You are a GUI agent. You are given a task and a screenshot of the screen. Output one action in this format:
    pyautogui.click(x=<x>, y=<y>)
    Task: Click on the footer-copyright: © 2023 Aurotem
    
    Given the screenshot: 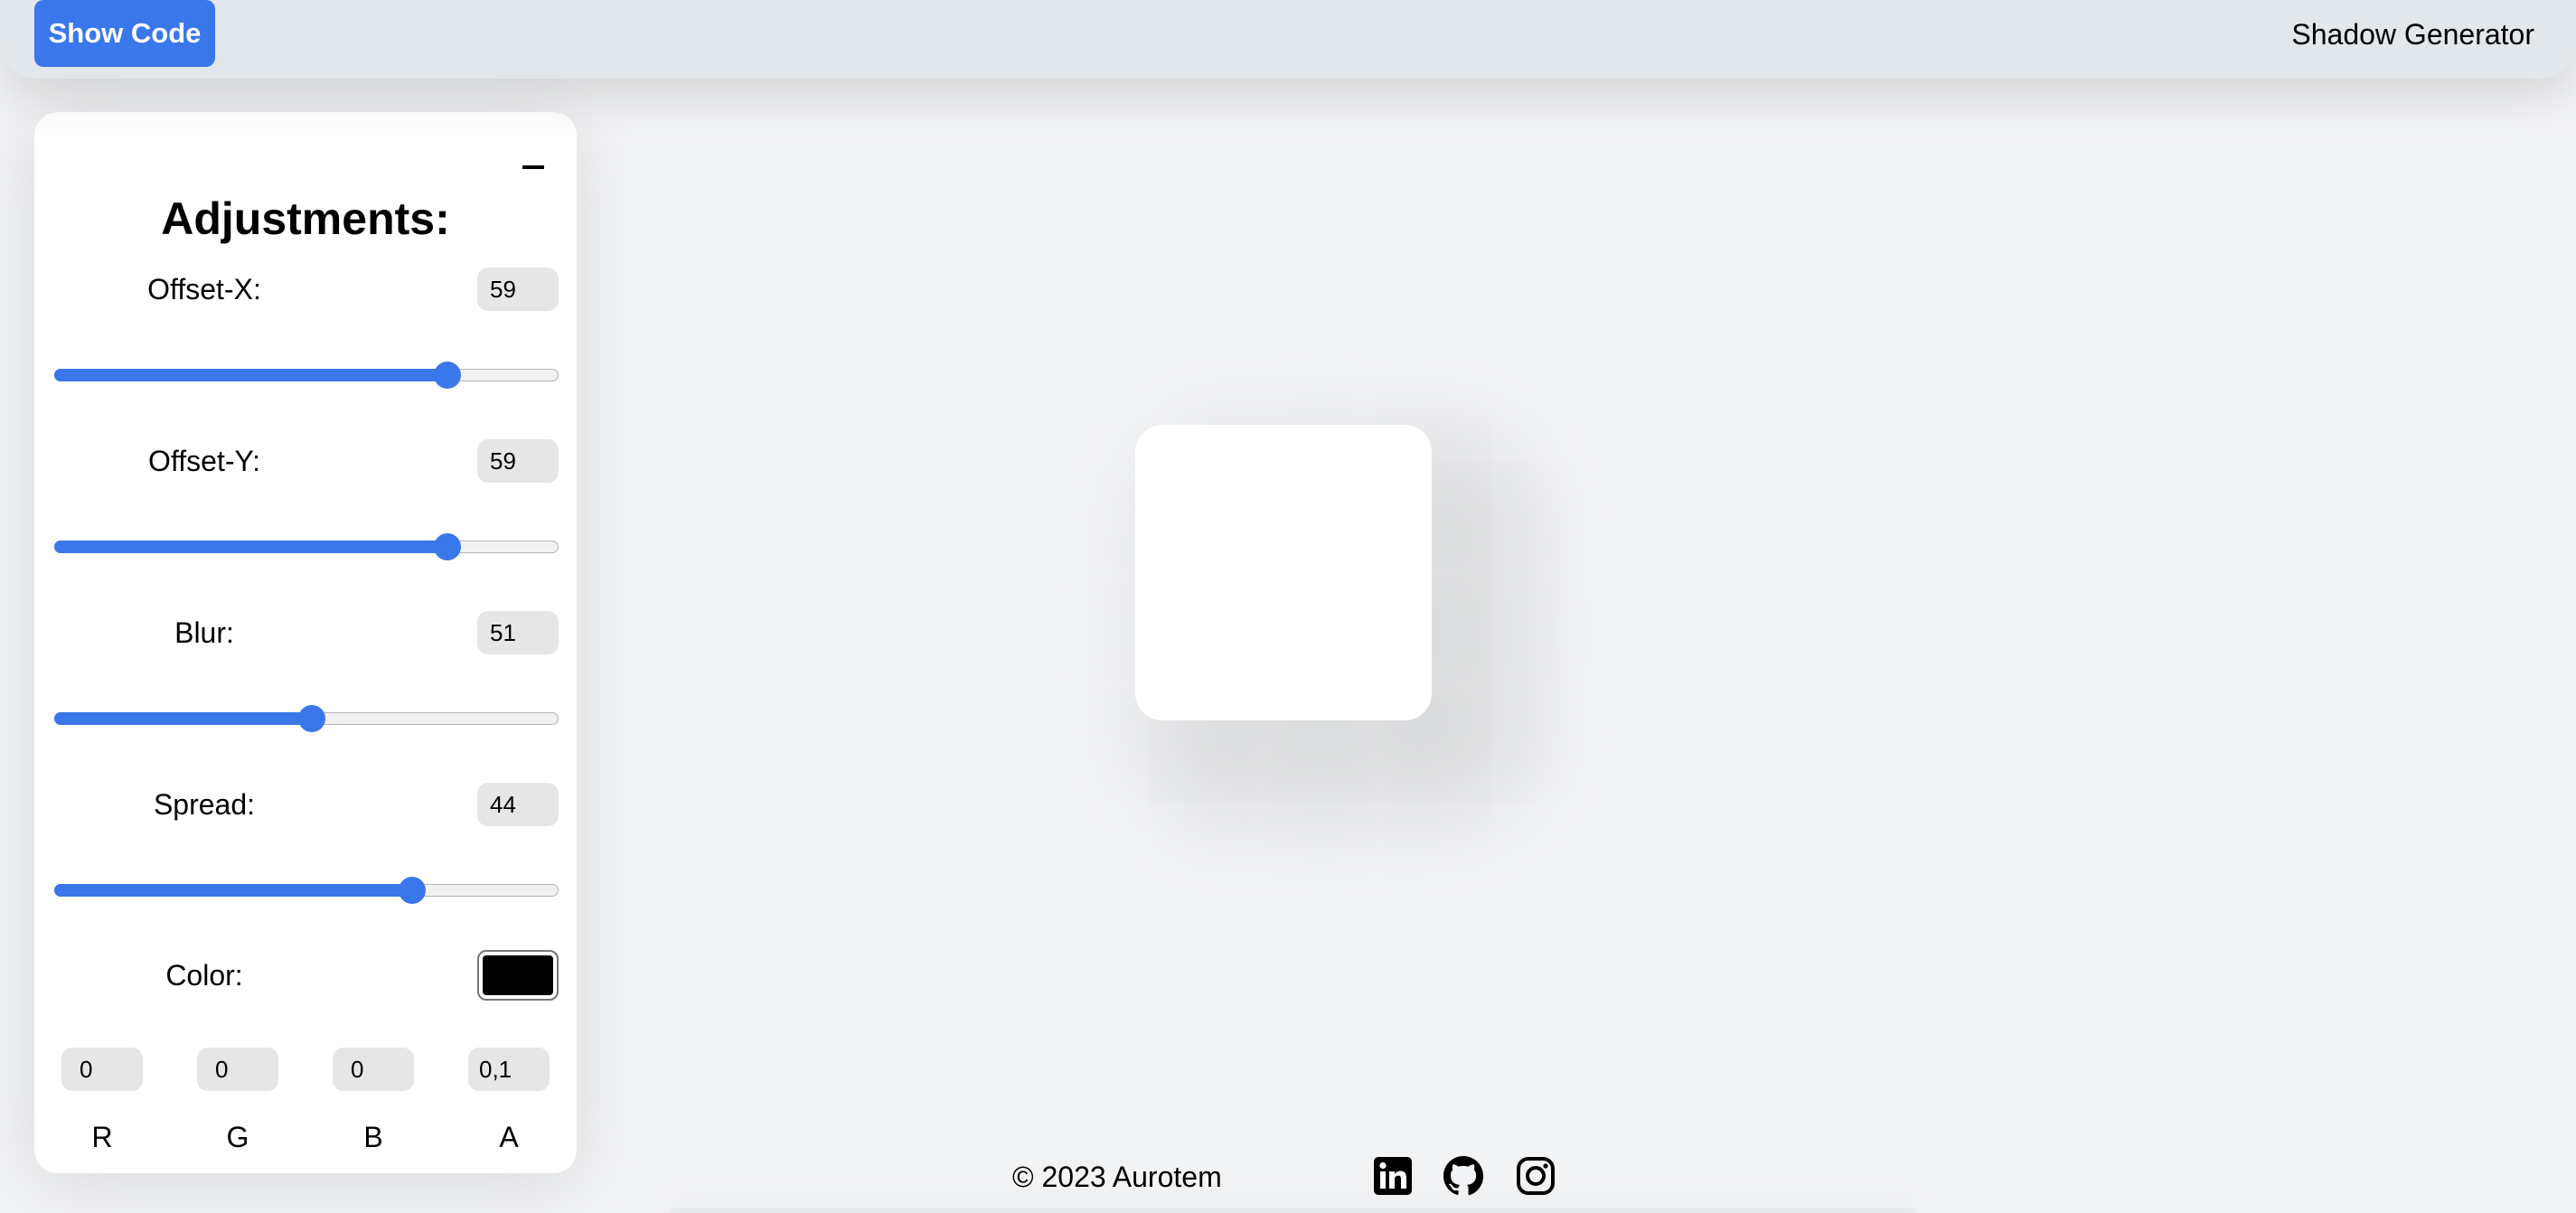 What is the action you would take?
    pyautogui.click(x=1117, y=1177)
    